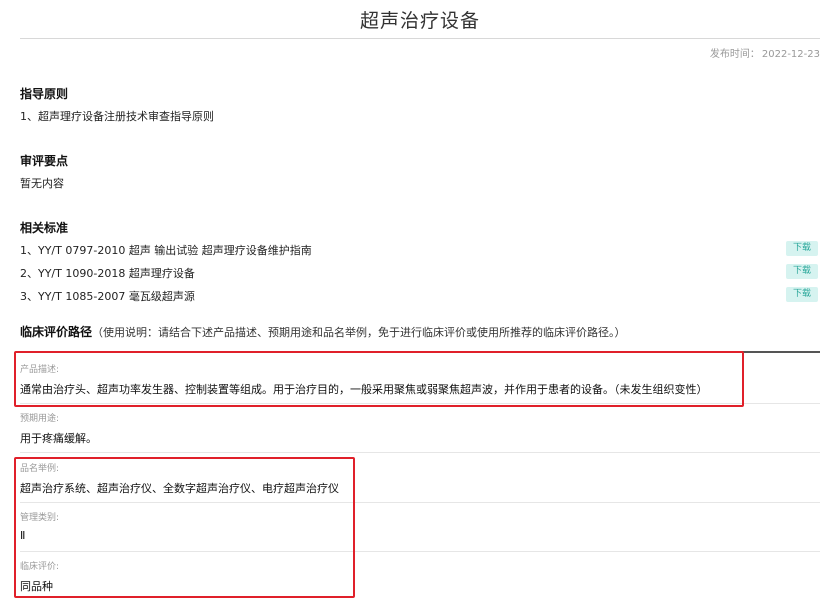 This screenshot has width=840, height=599. What do you see at coordinates (40, 419) in the screenshot?
I see `field-label: 预期用途:` at bounding box center [40, 419].